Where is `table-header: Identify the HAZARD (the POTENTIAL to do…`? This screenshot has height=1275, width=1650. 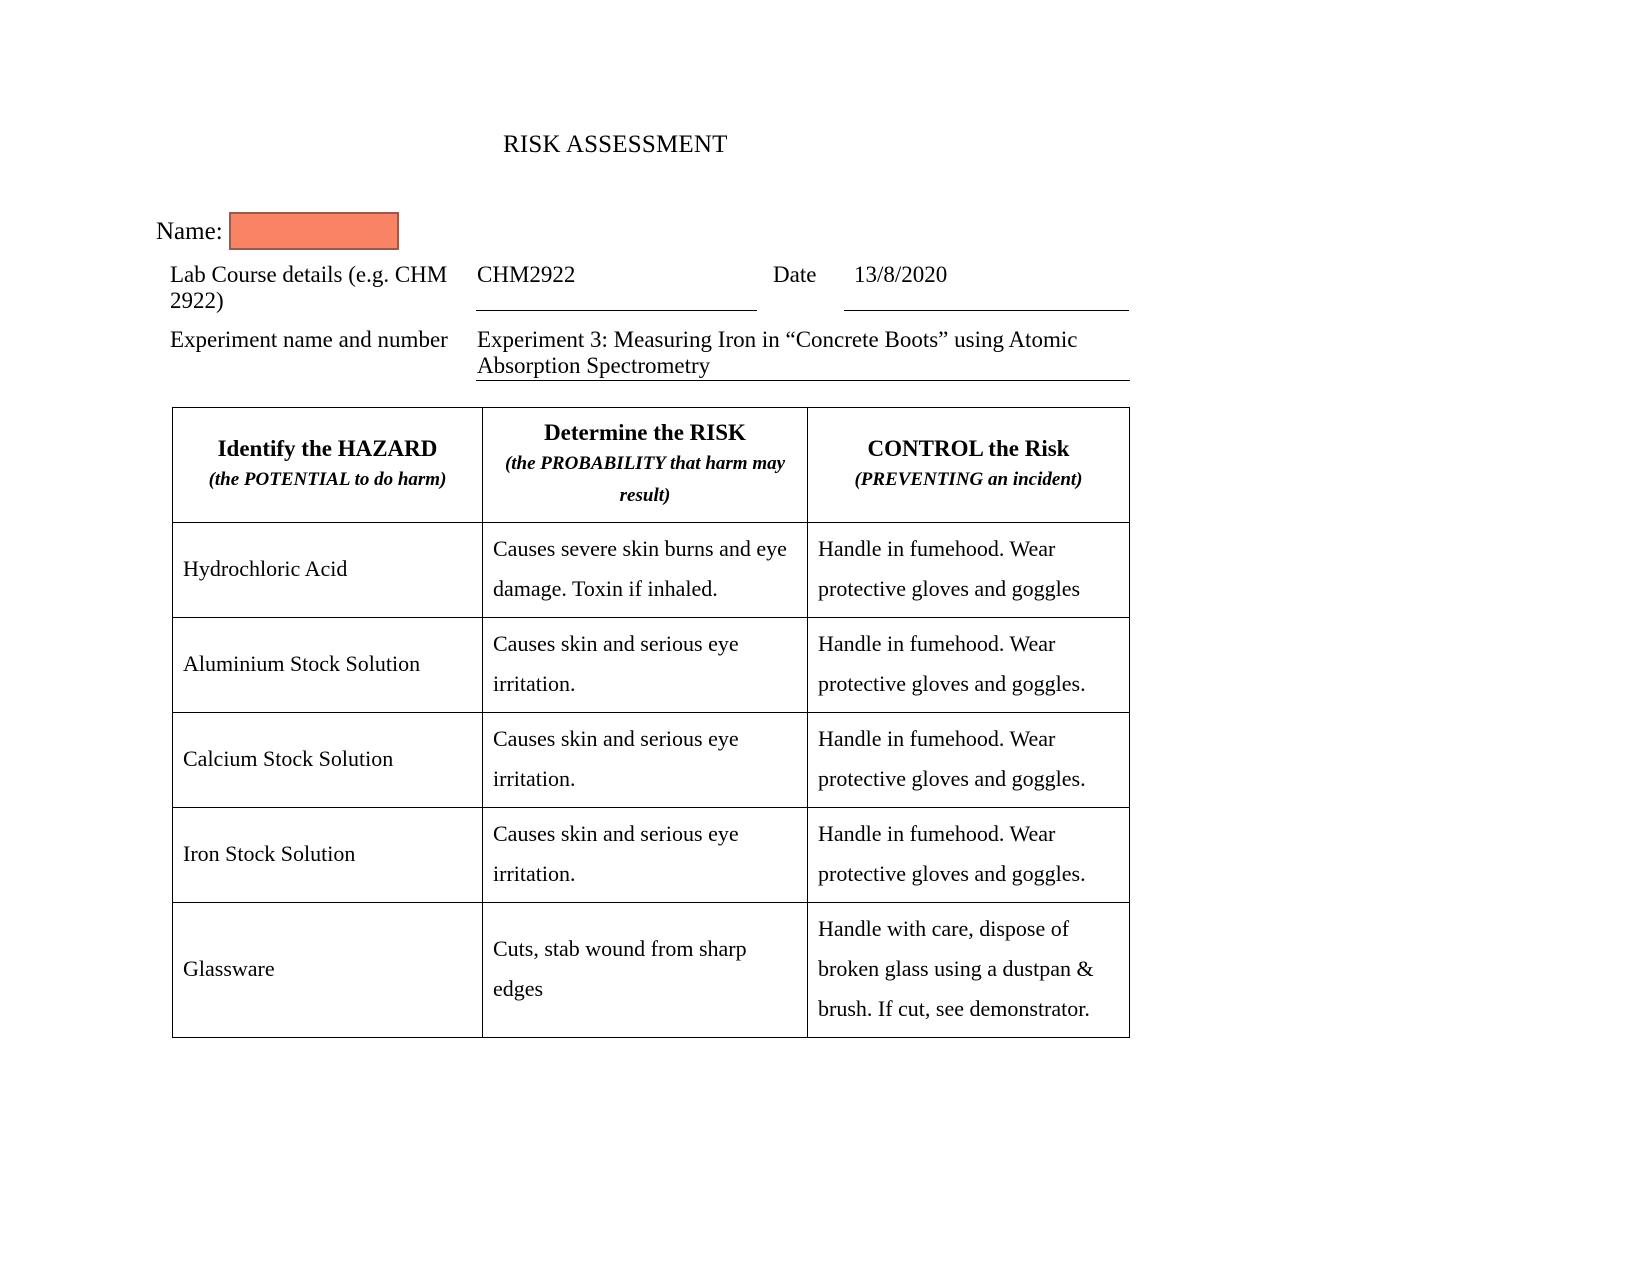
table-header: Identify the HAZARD (the POTENTIAL to do… is located at coordinates (651, 465).